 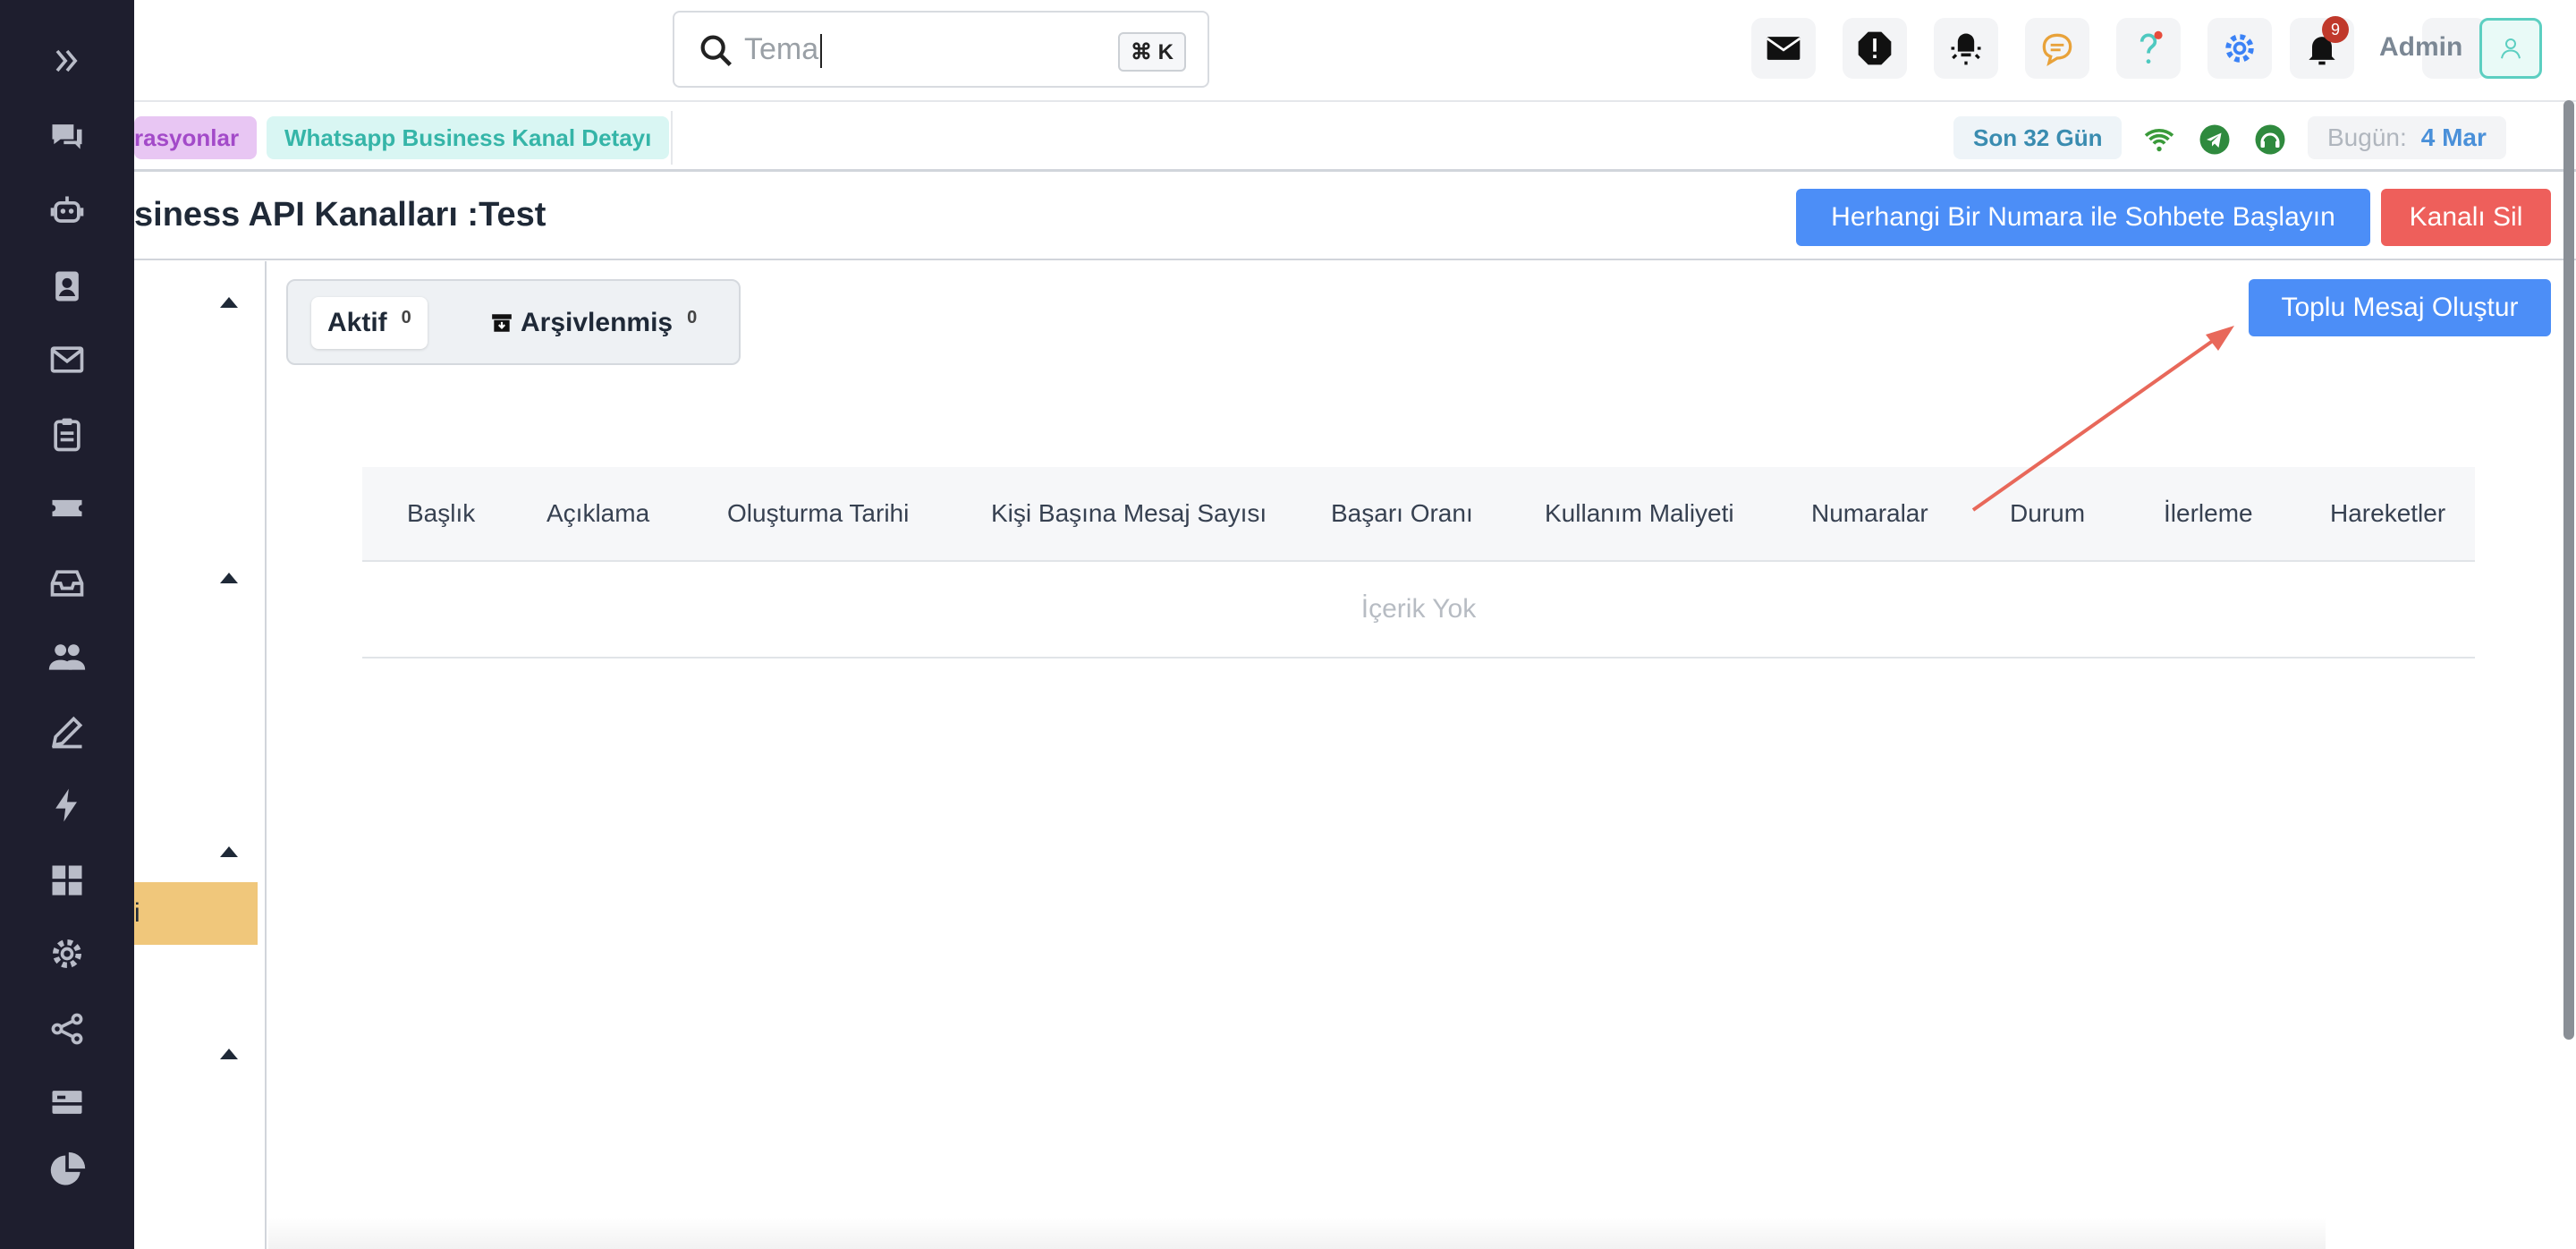 What do you see at coordinates (67, 657) in the screenshot?
I see `users-icon` at bounding box center [67, 657].